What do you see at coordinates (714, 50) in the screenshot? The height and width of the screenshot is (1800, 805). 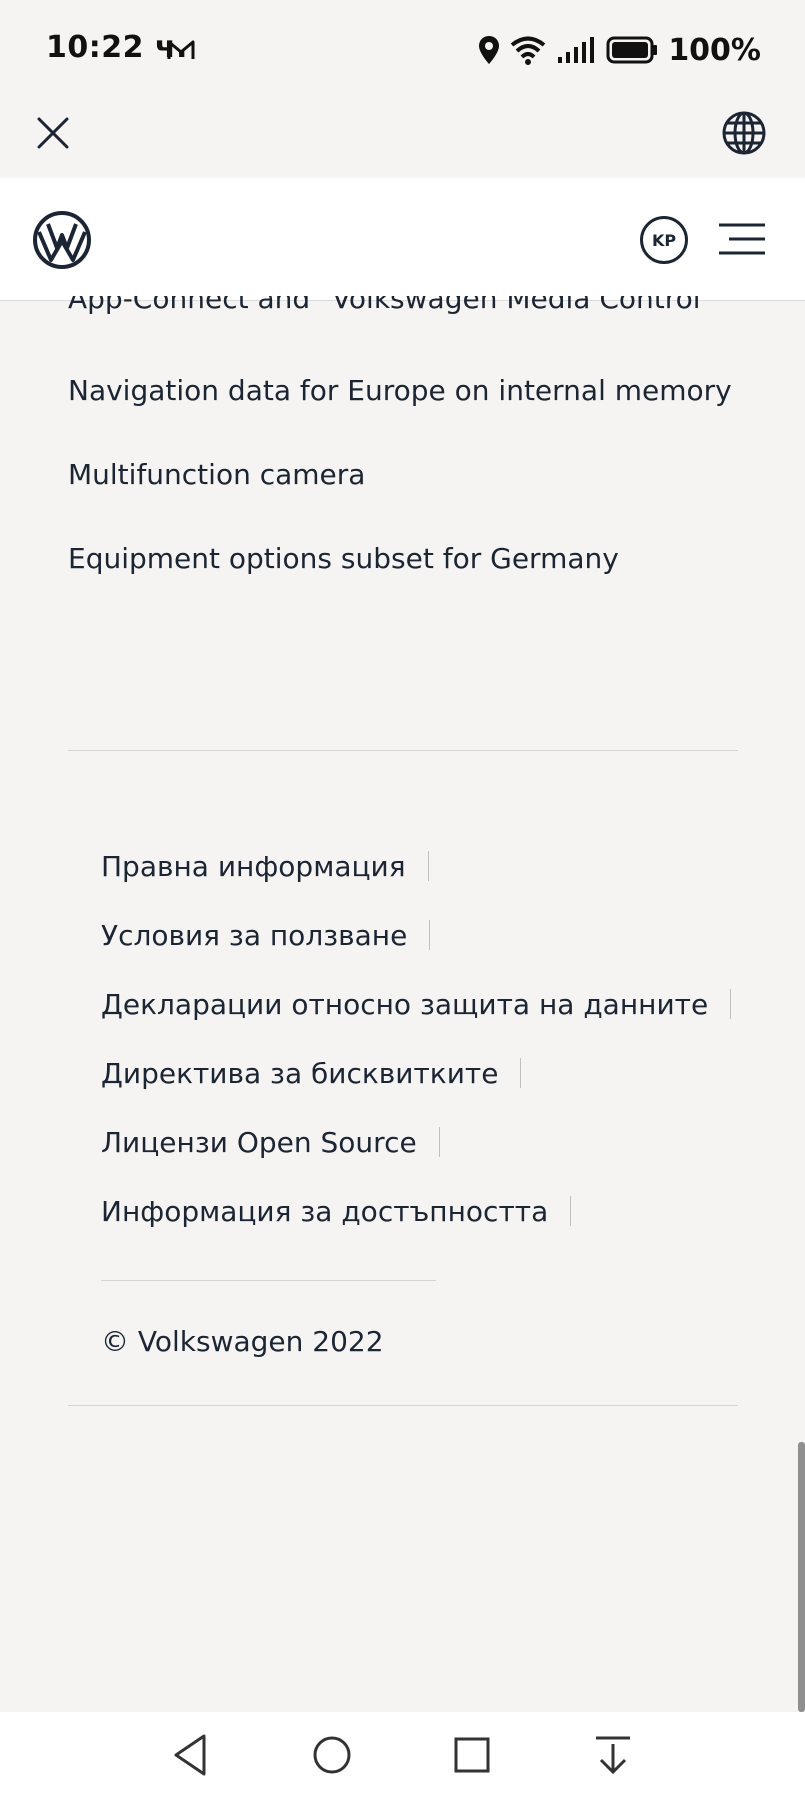 I see `battery-percentage: 100%` at bounding box center [714, 50].